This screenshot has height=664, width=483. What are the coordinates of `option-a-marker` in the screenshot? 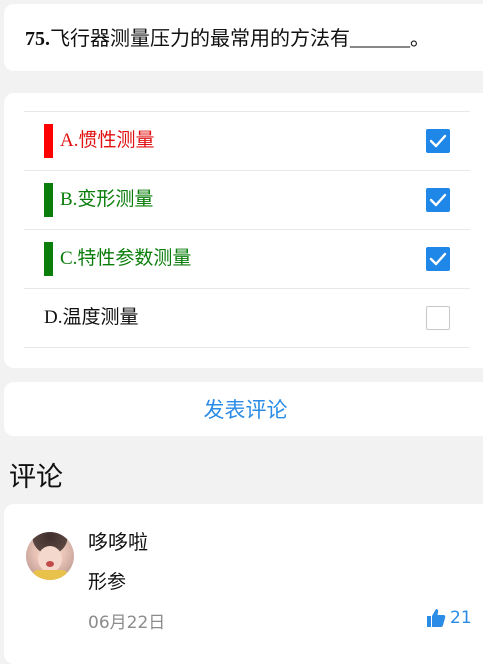 It's located at (48, 141).